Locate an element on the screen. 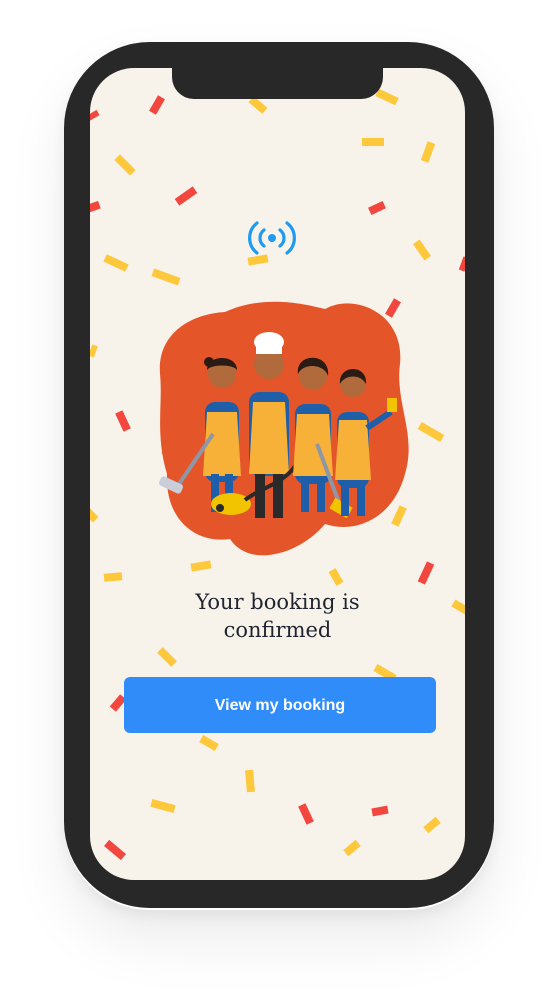 This screenshot has width=557, height=994. signal-broadcast-icon is located at coordinates (272, 238).